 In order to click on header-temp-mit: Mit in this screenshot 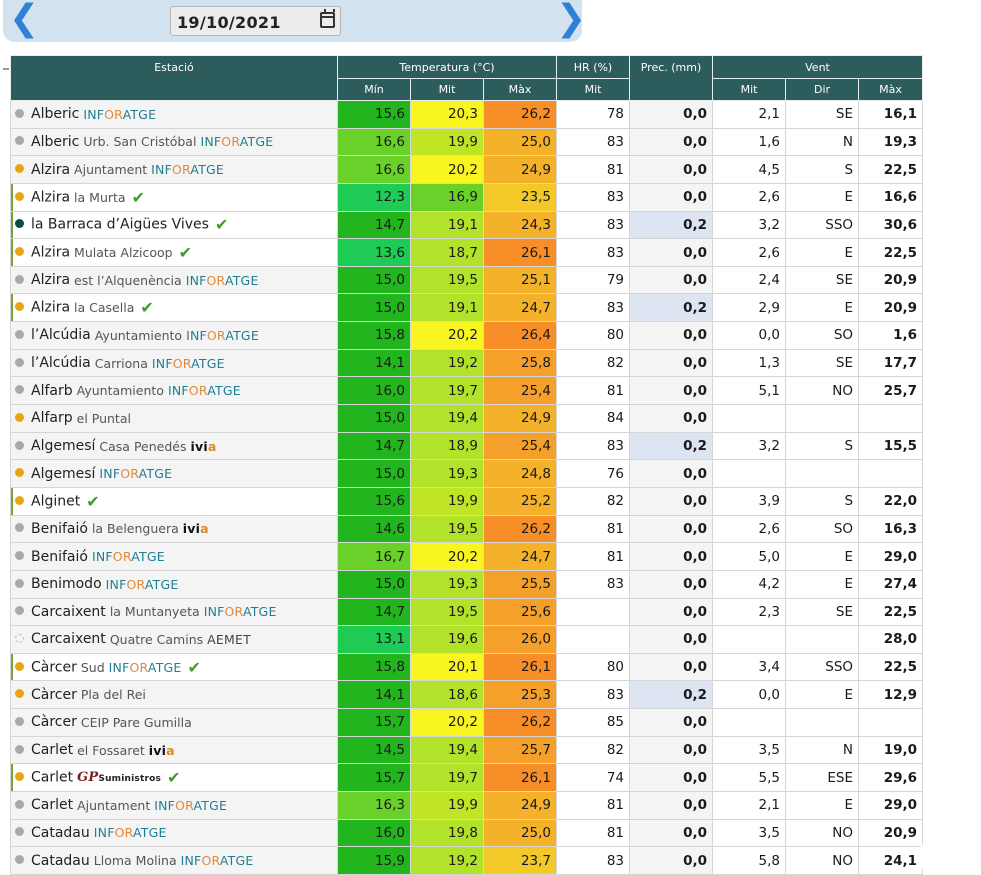, I will do `click(447, 89)`.